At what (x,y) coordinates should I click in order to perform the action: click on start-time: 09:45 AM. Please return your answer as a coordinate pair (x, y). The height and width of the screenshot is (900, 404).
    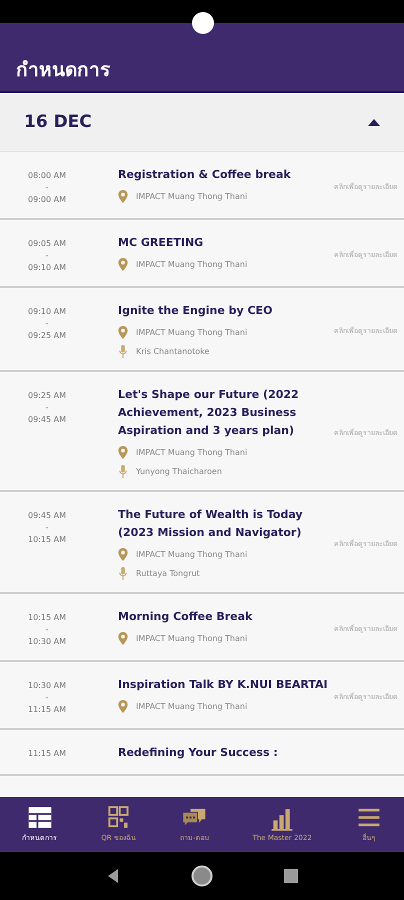
    Looking at the image, I should click on (47, 516).